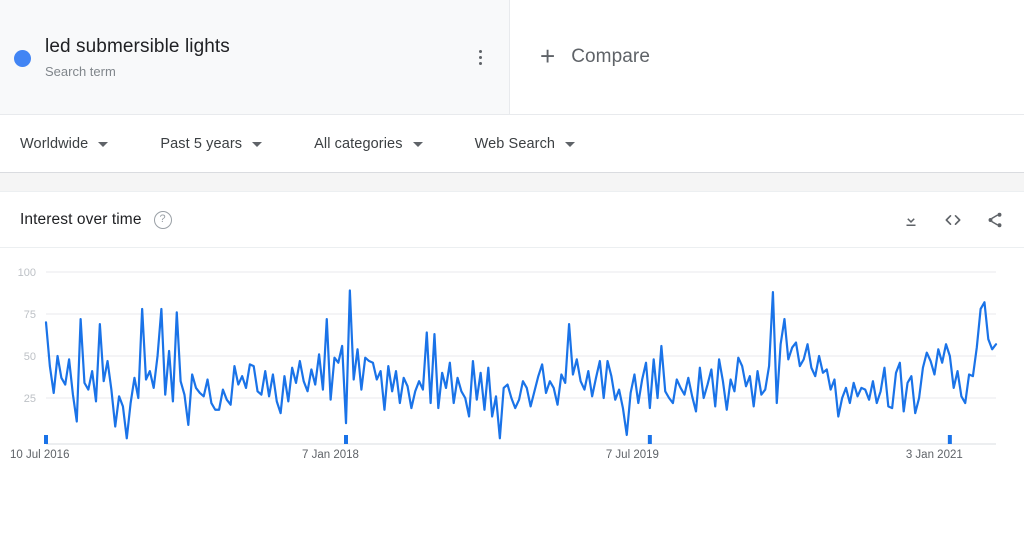  What do you see at coordinates (22, 58) in the screenshot?
I see `series-color-dot` at bounding box center [22, 58].